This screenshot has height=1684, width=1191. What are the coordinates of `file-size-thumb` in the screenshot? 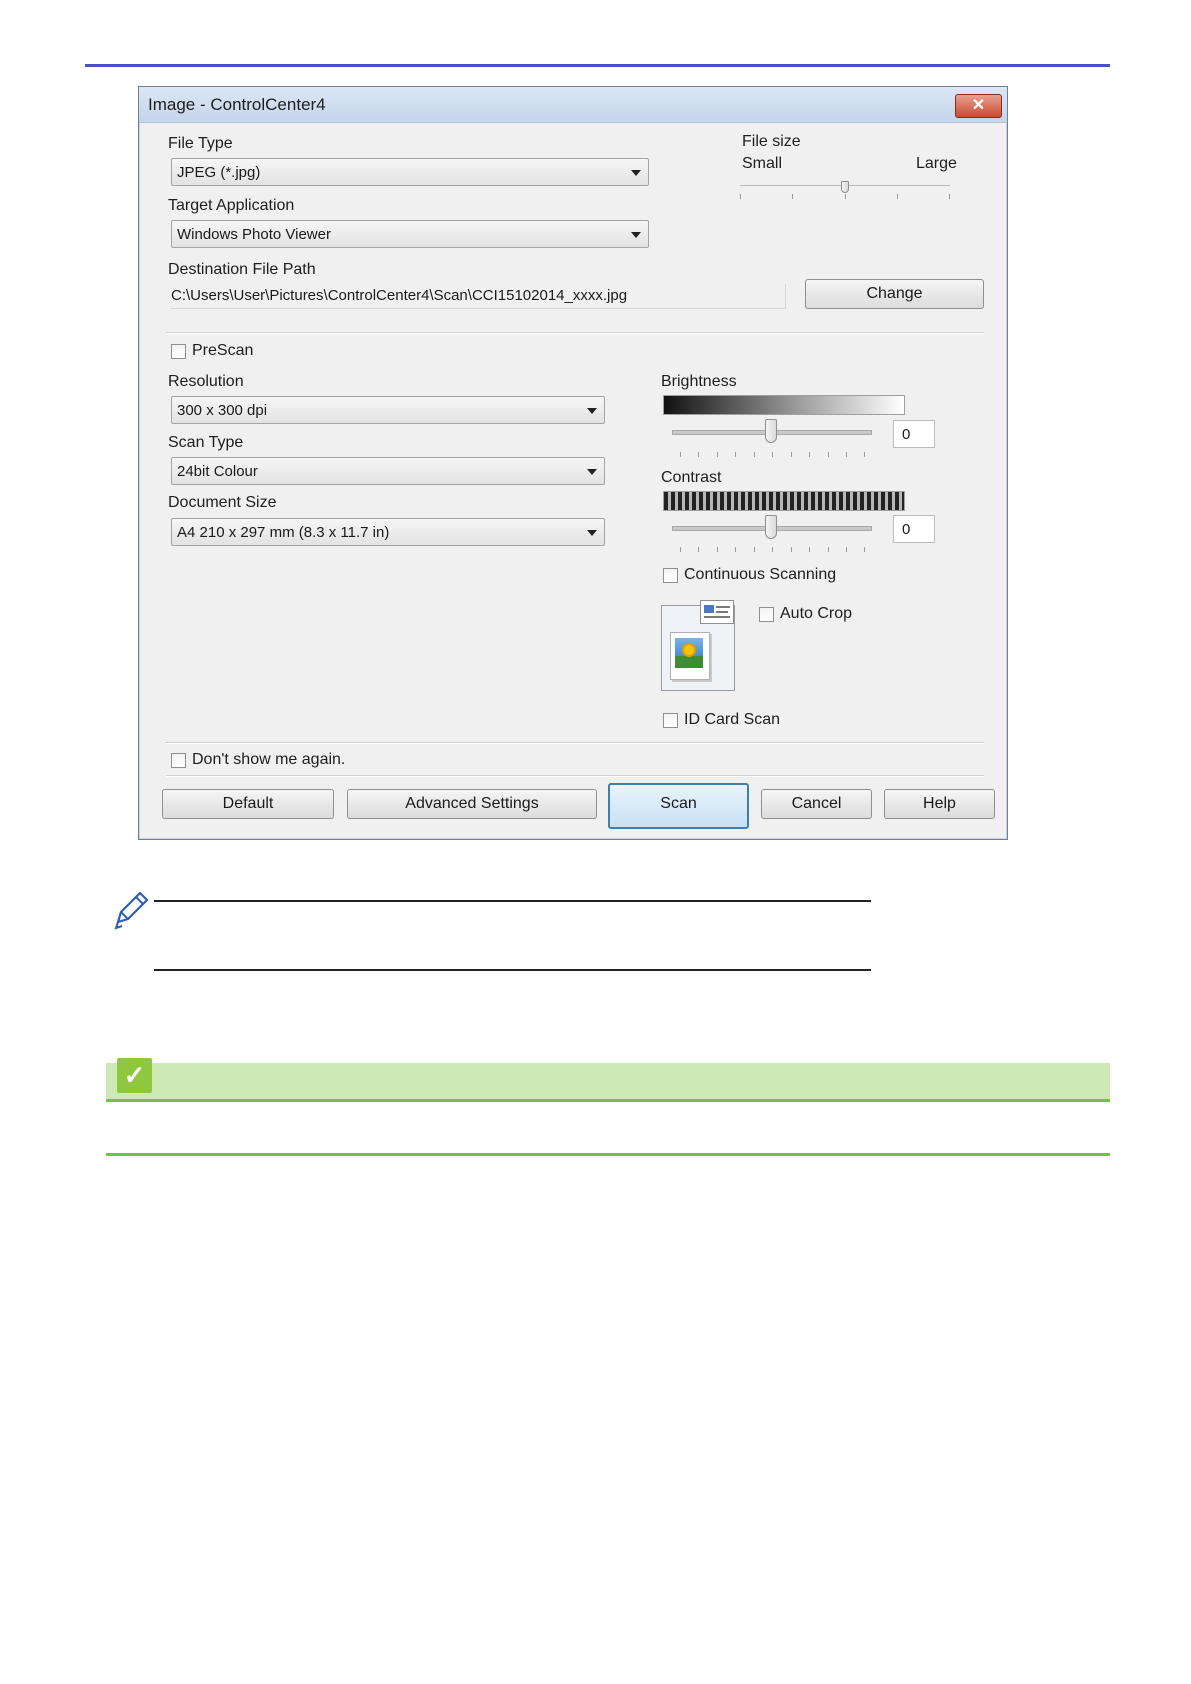 It's located at (845, 187).